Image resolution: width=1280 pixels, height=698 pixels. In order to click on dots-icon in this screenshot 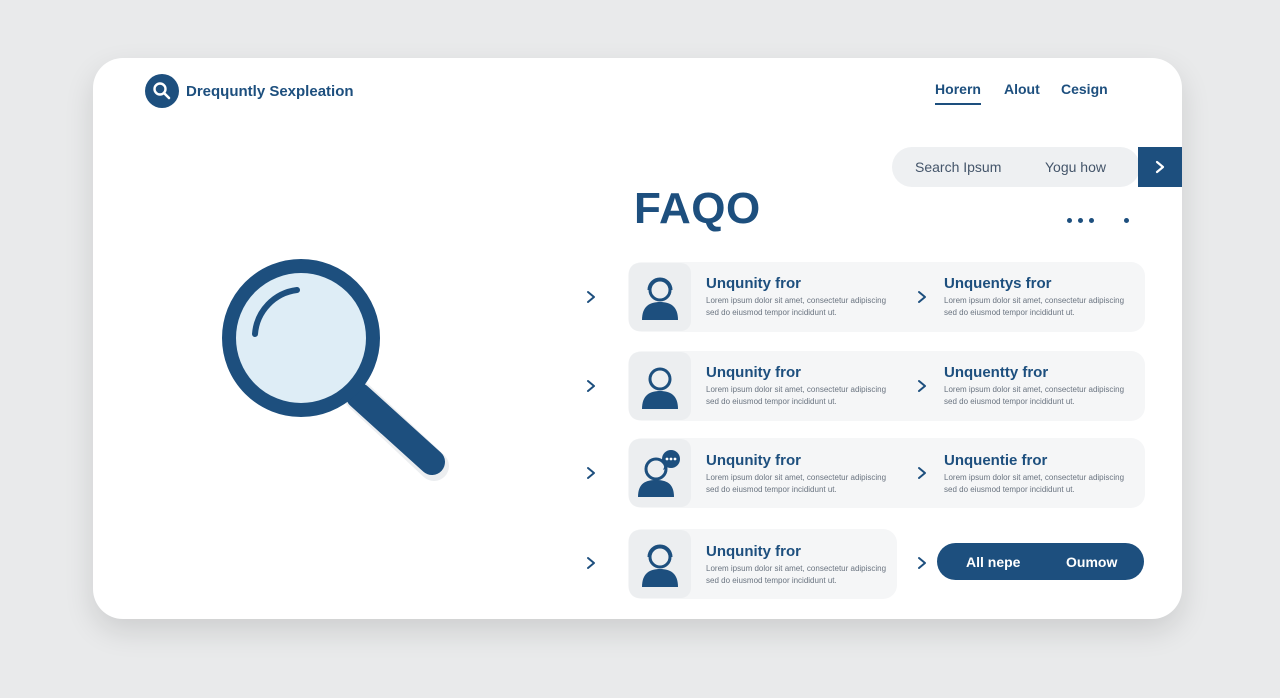, I will do `click(1069, 220)`.